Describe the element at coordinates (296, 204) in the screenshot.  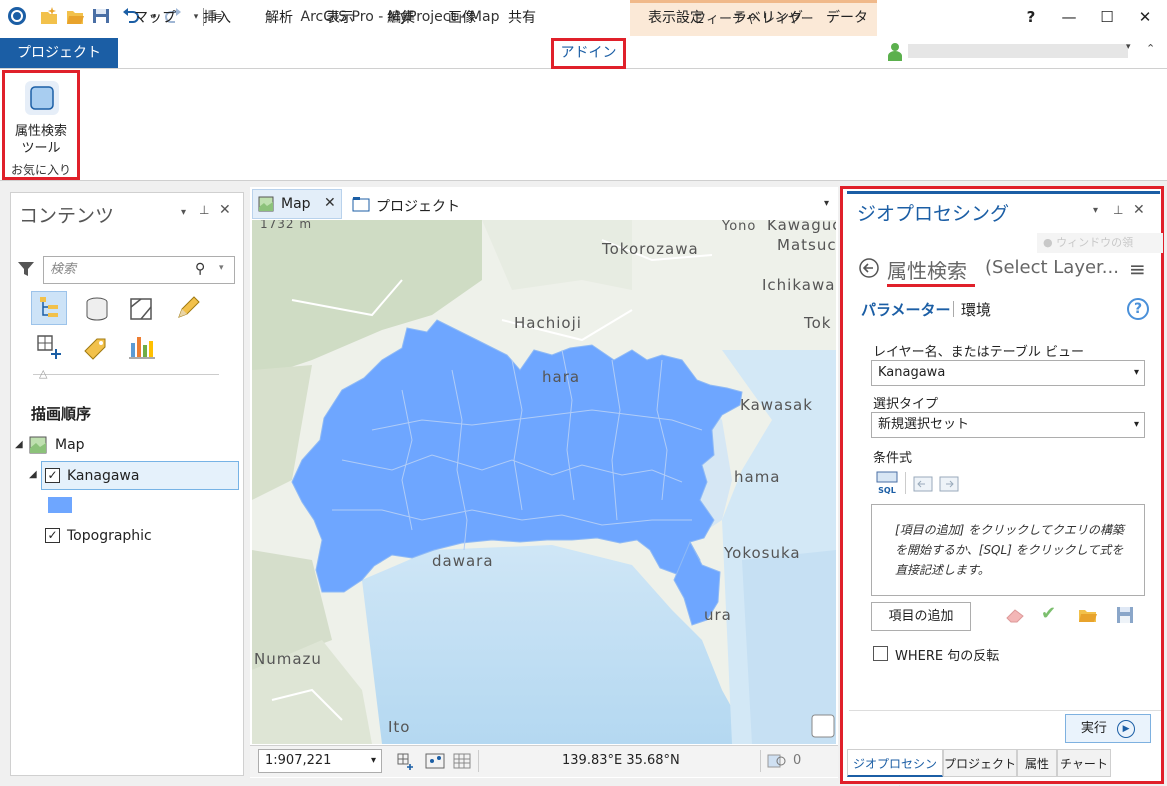
I see `map-tab-label: Map` at that location.